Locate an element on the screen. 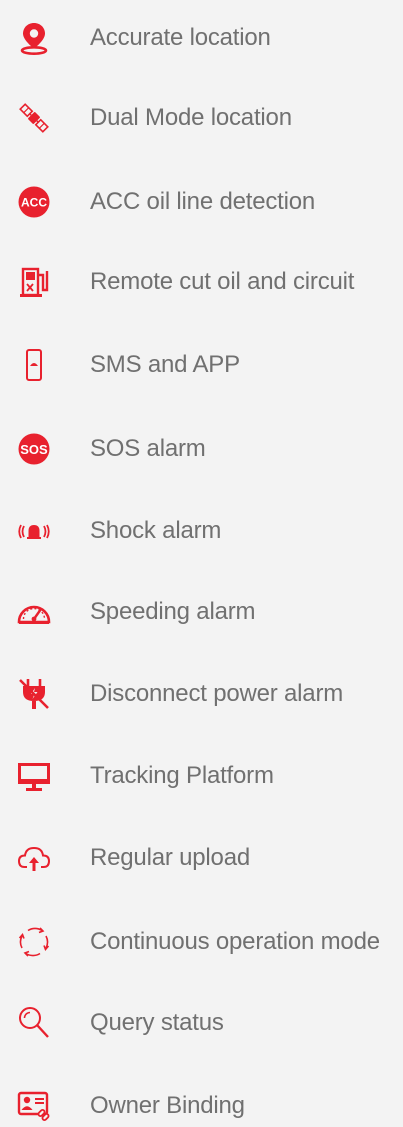 This screenshot has height=1127, width=403. feature-item-tracking-platform: Tracking Platform is located at coordinates (201, 776).